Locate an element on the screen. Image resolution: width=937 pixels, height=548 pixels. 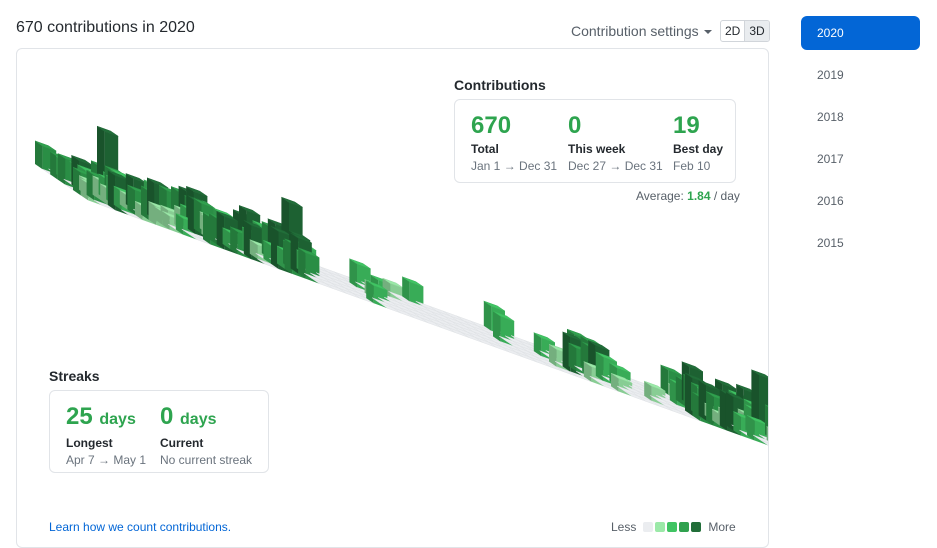
average-label: Average: is located at coordinates (660, 196).